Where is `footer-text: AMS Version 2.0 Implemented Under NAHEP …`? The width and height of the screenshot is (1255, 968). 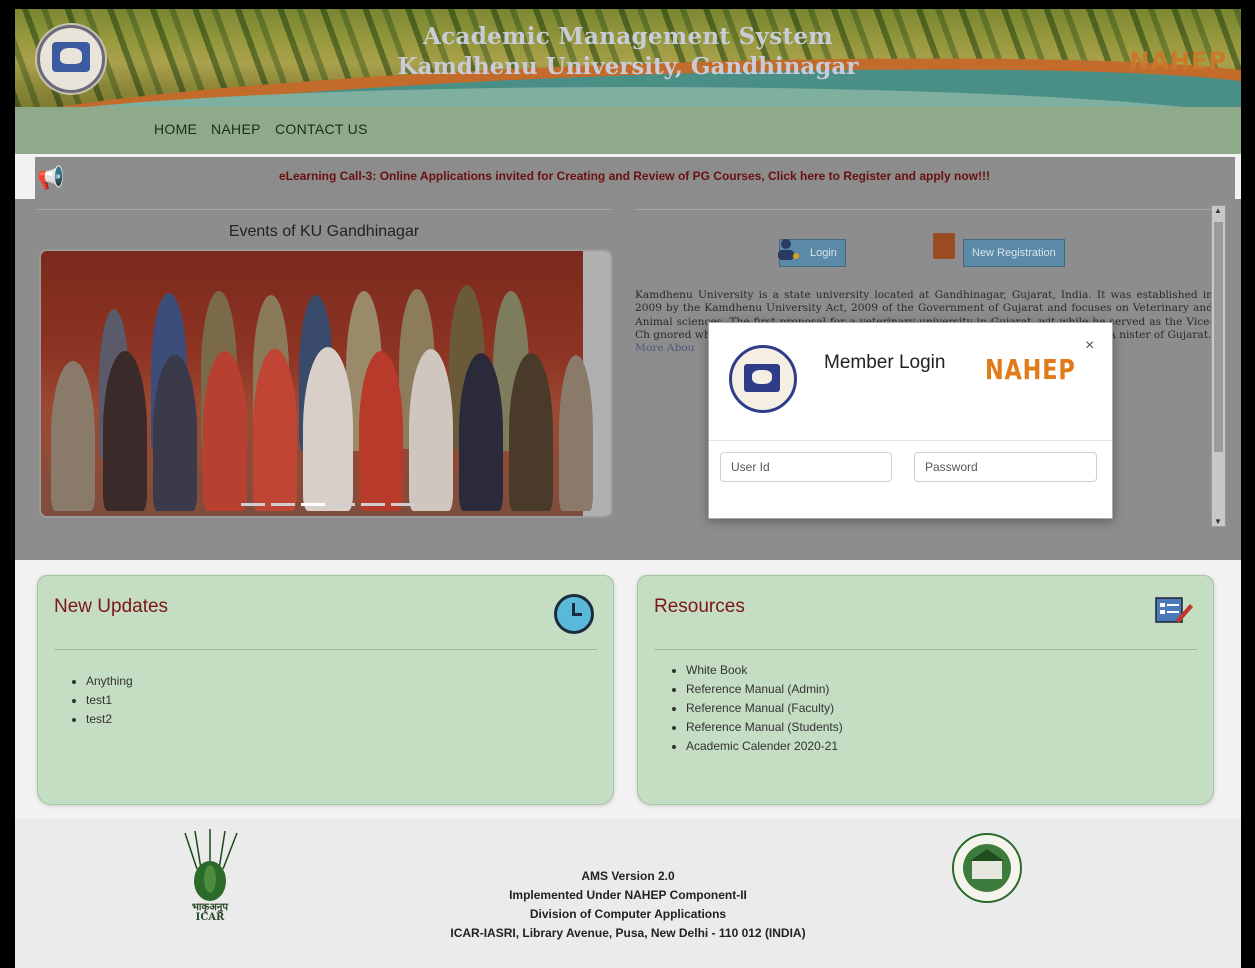
footer-text: AMS Version 2.0 Implemented Under NAHEP … is located at coordinates (628, 905).